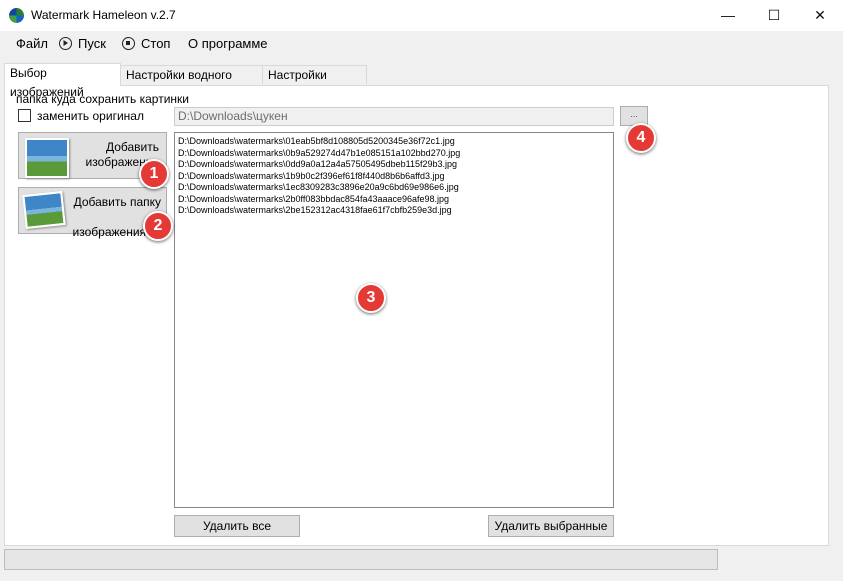 The width and height of the screenshot is (843, 581). What do you see at coordinates (774, 15) in the screenshot?
I see `maximize-button: ☐` at bounding box center [774, 15].